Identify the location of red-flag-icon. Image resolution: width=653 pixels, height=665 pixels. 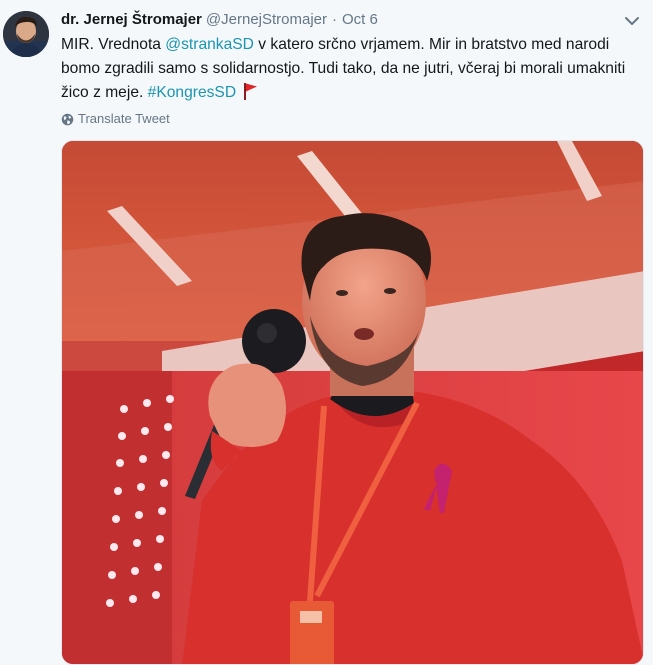
(250, 95).